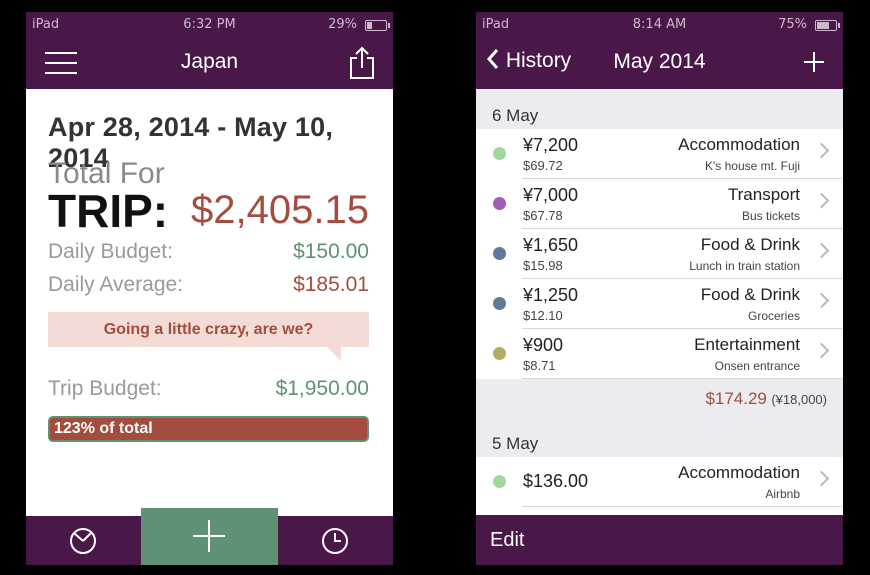 Image resolution: width=870 pixels, height=575 pixels. Describe the element at coordinates (322, 388) in the screenshot. I see `trip-budget-value: $1,950.00` at that location.